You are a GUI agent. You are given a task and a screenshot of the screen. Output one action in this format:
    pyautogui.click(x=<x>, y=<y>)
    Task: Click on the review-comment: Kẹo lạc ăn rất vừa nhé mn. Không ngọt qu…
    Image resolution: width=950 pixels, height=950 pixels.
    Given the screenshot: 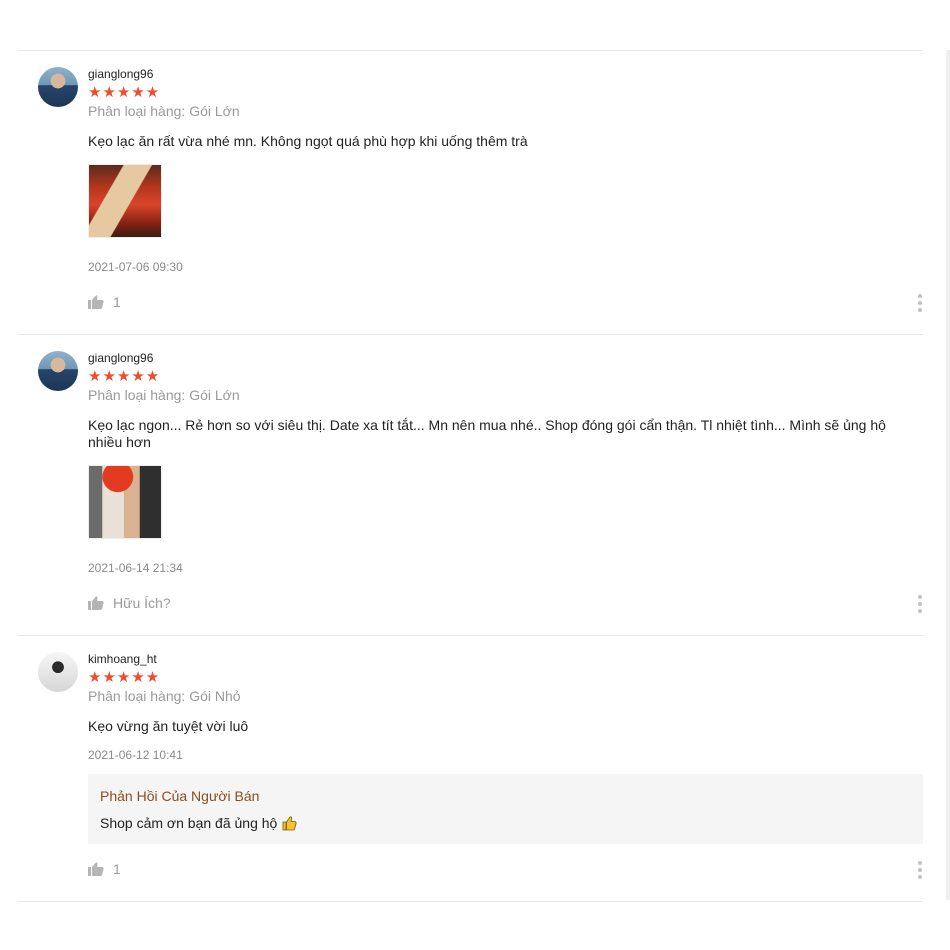 What is the action you would take?
    pyautogui.click(x=308, y=141)
    